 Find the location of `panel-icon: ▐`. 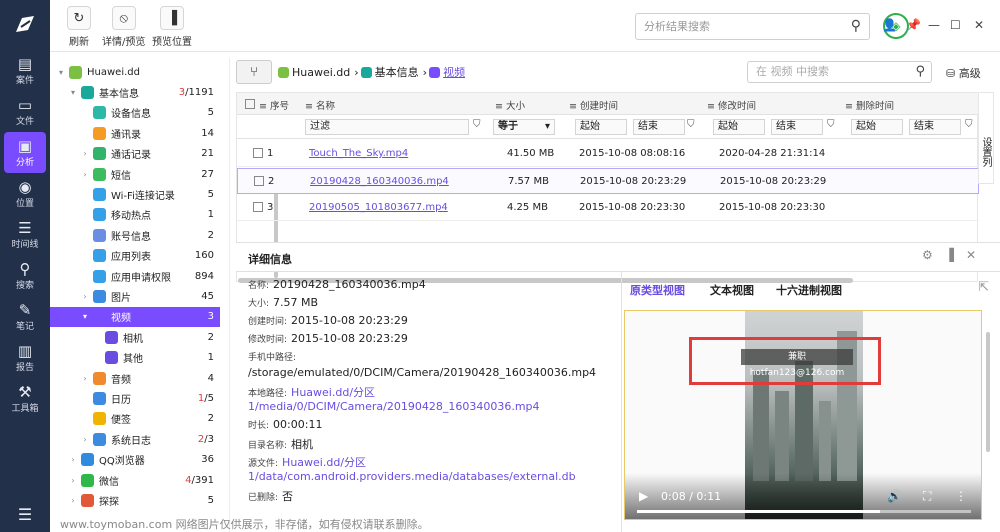

panel-icon: ▐ is located at coordinates (955, 255).